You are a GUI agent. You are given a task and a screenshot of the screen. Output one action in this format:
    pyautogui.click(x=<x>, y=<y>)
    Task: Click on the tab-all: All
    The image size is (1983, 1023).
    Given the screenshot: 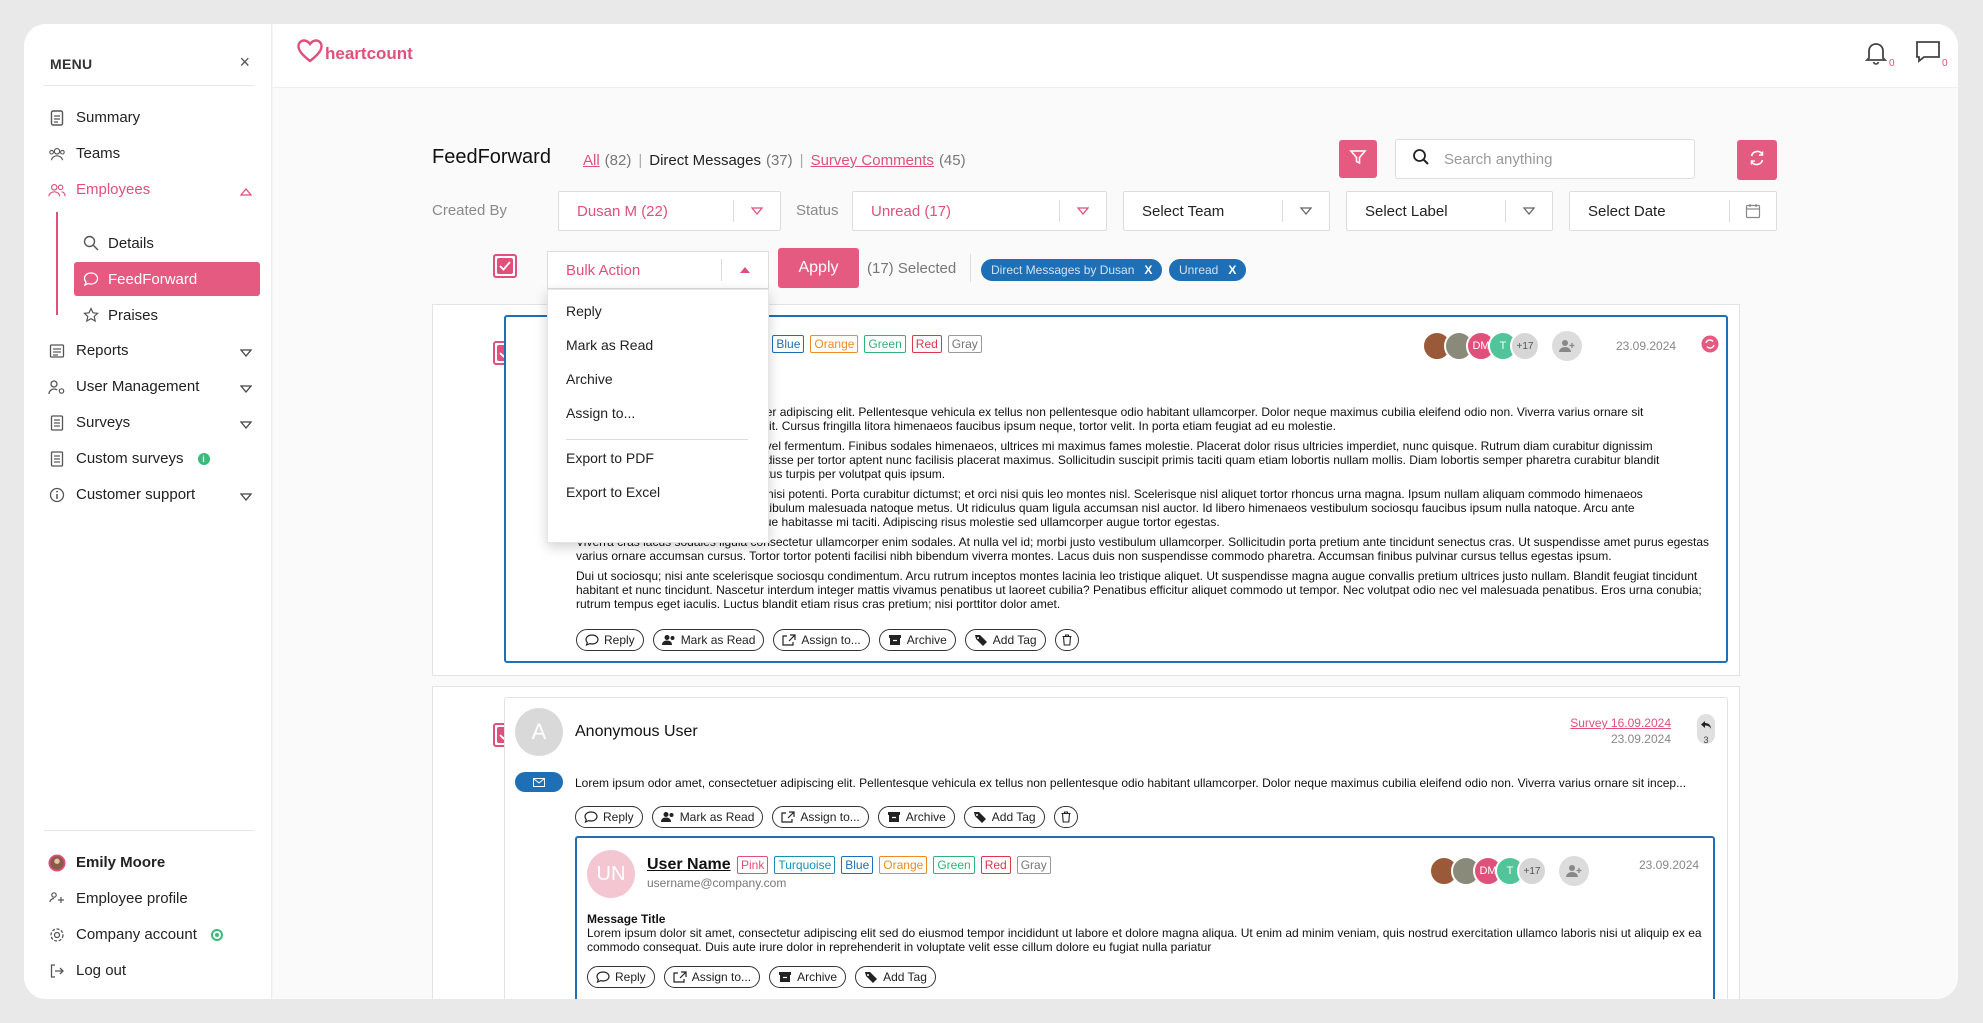 What is the action you would take?
    pyautogui.click(x=591, y=160)
    